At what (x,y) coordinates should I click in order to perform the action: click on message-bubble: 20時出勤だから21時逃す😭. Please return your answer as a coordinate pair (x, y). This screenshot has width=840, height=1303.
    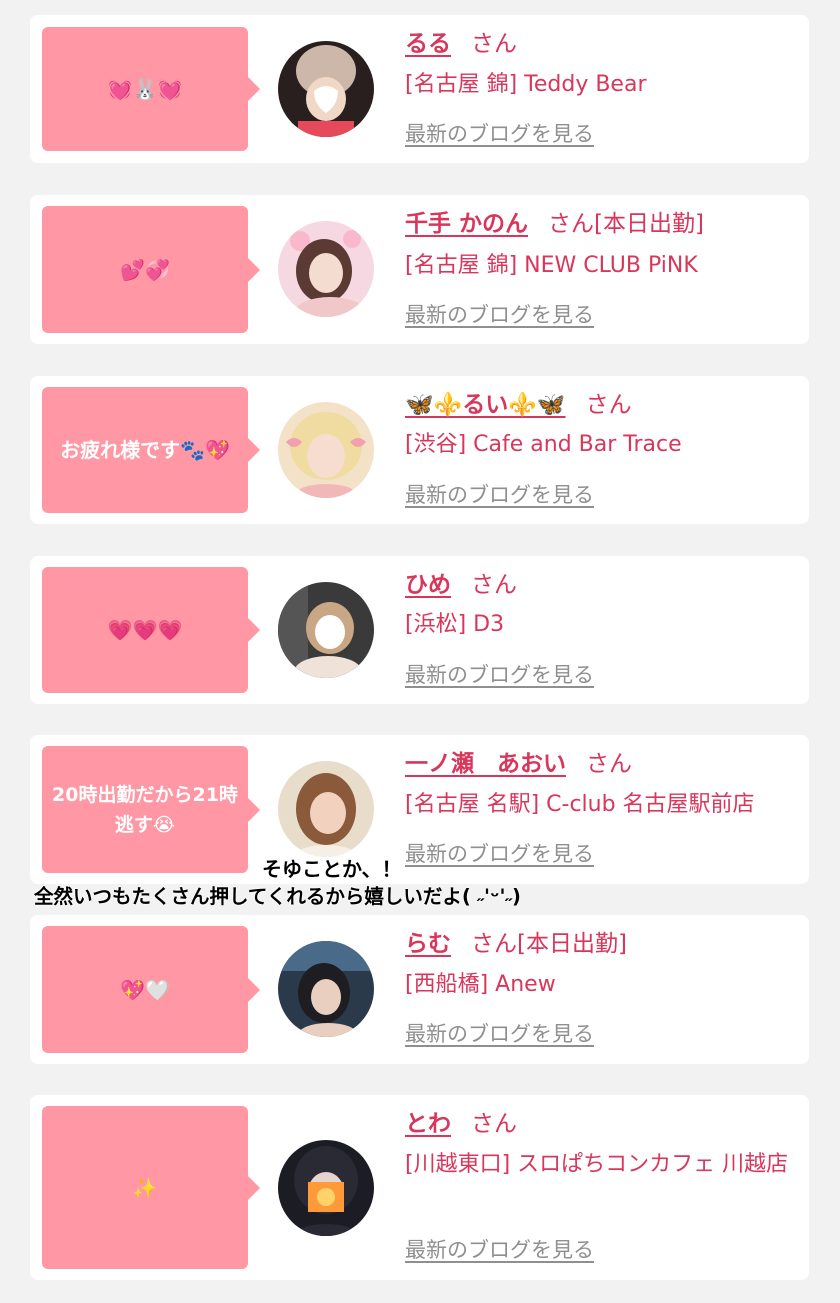
    Looking at the image, I should click on (151, 809).